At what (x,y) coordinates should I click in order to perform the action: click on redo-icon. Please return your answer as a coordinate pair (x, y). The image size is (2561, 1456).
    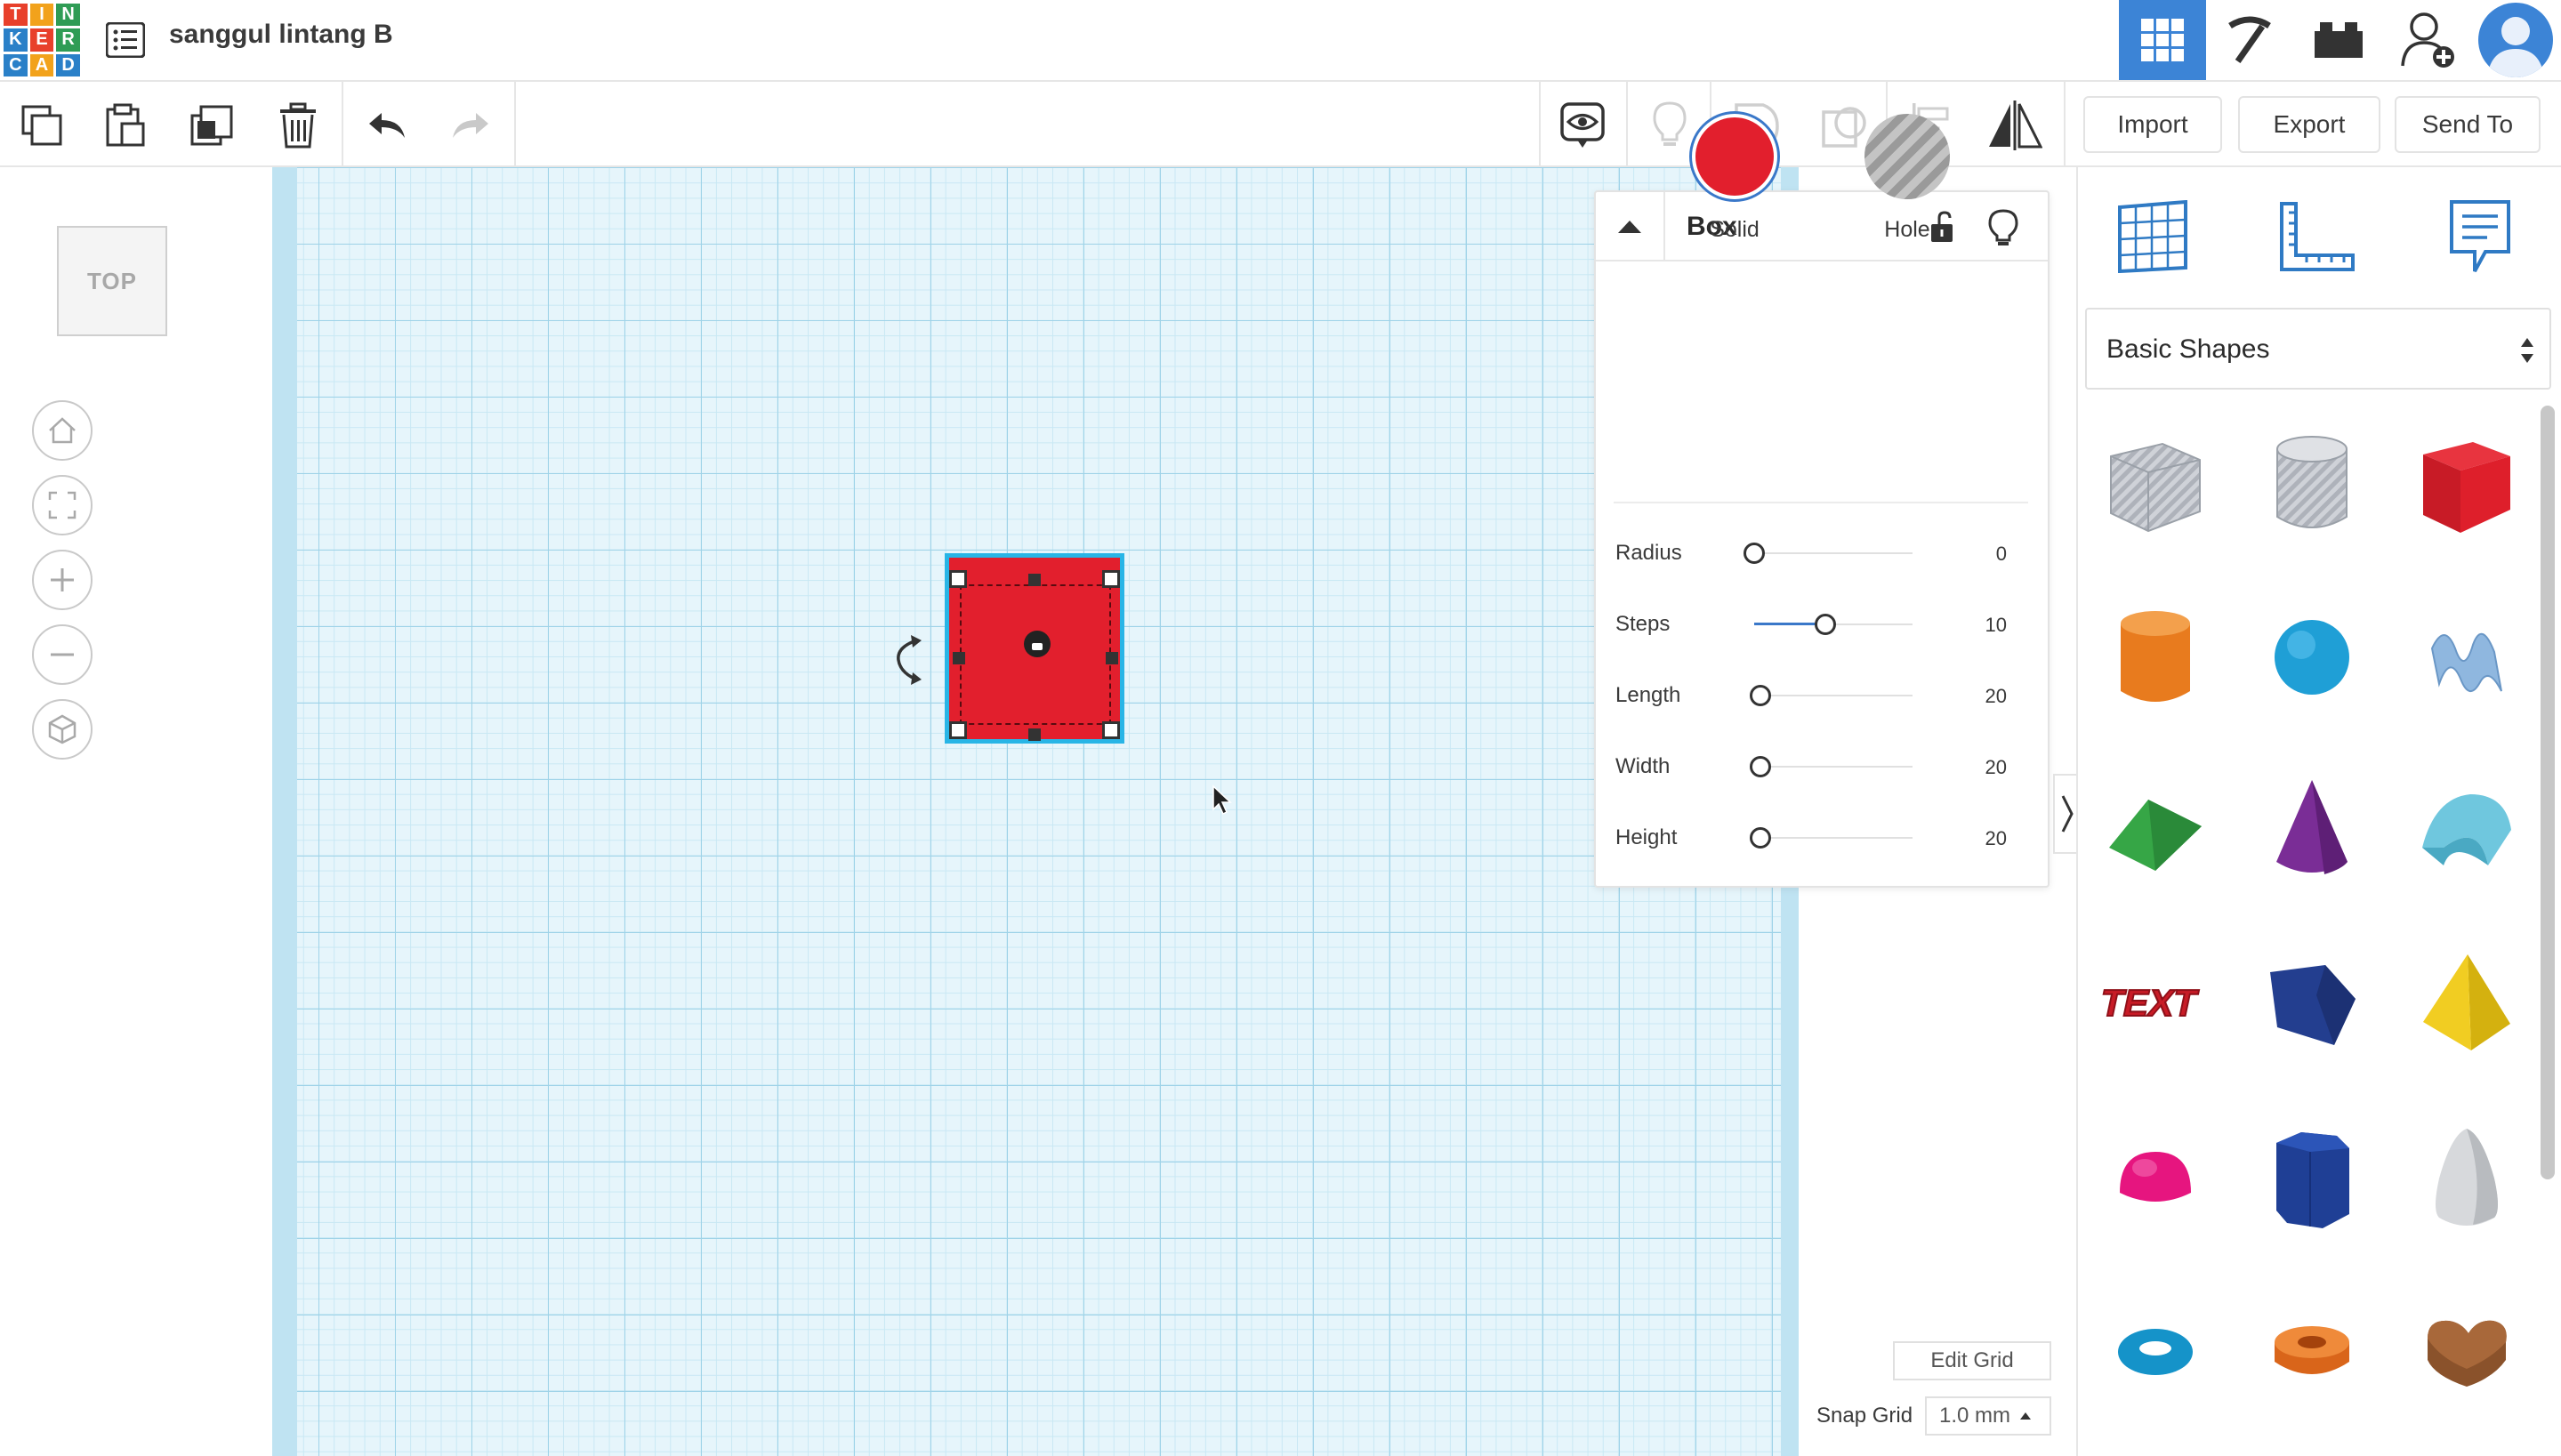
    Looking at the image, I should click on (470, 125).